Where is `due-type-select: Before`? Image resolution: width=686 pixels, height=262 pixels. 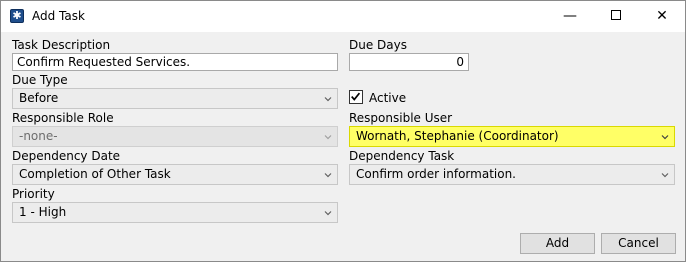
due-type-select: Before is located at coordinates (175, 98).